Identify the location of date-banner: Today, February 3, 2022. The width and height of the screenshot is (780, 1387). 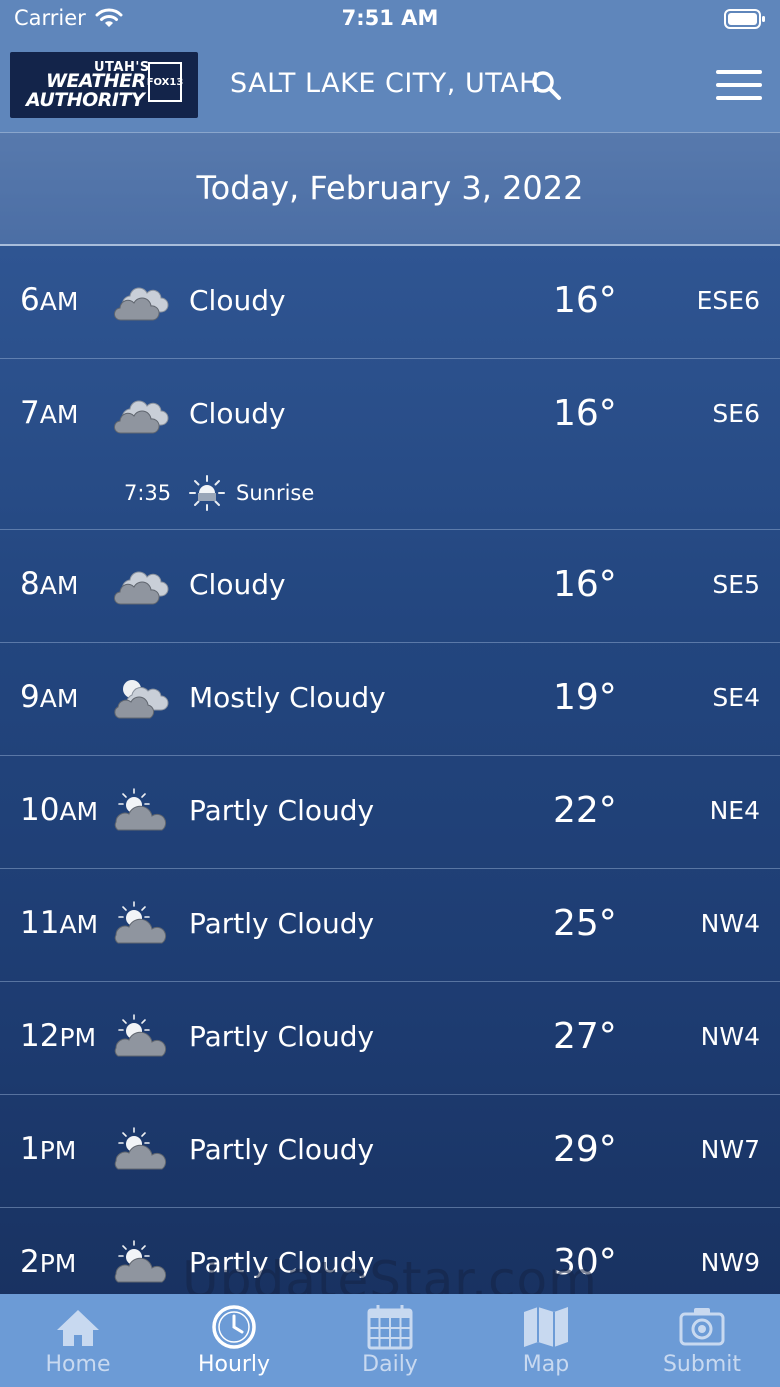
(390, 189).